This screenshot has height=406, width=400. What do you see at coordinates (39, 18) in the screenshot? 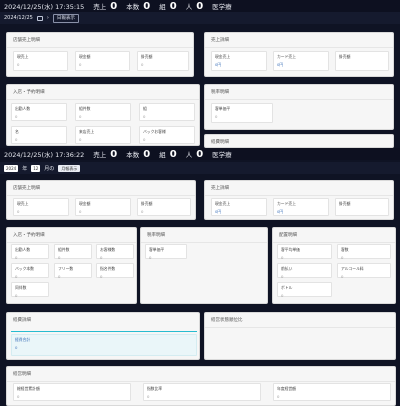
I see `calendar-icon` at bounding box center [39, 18].